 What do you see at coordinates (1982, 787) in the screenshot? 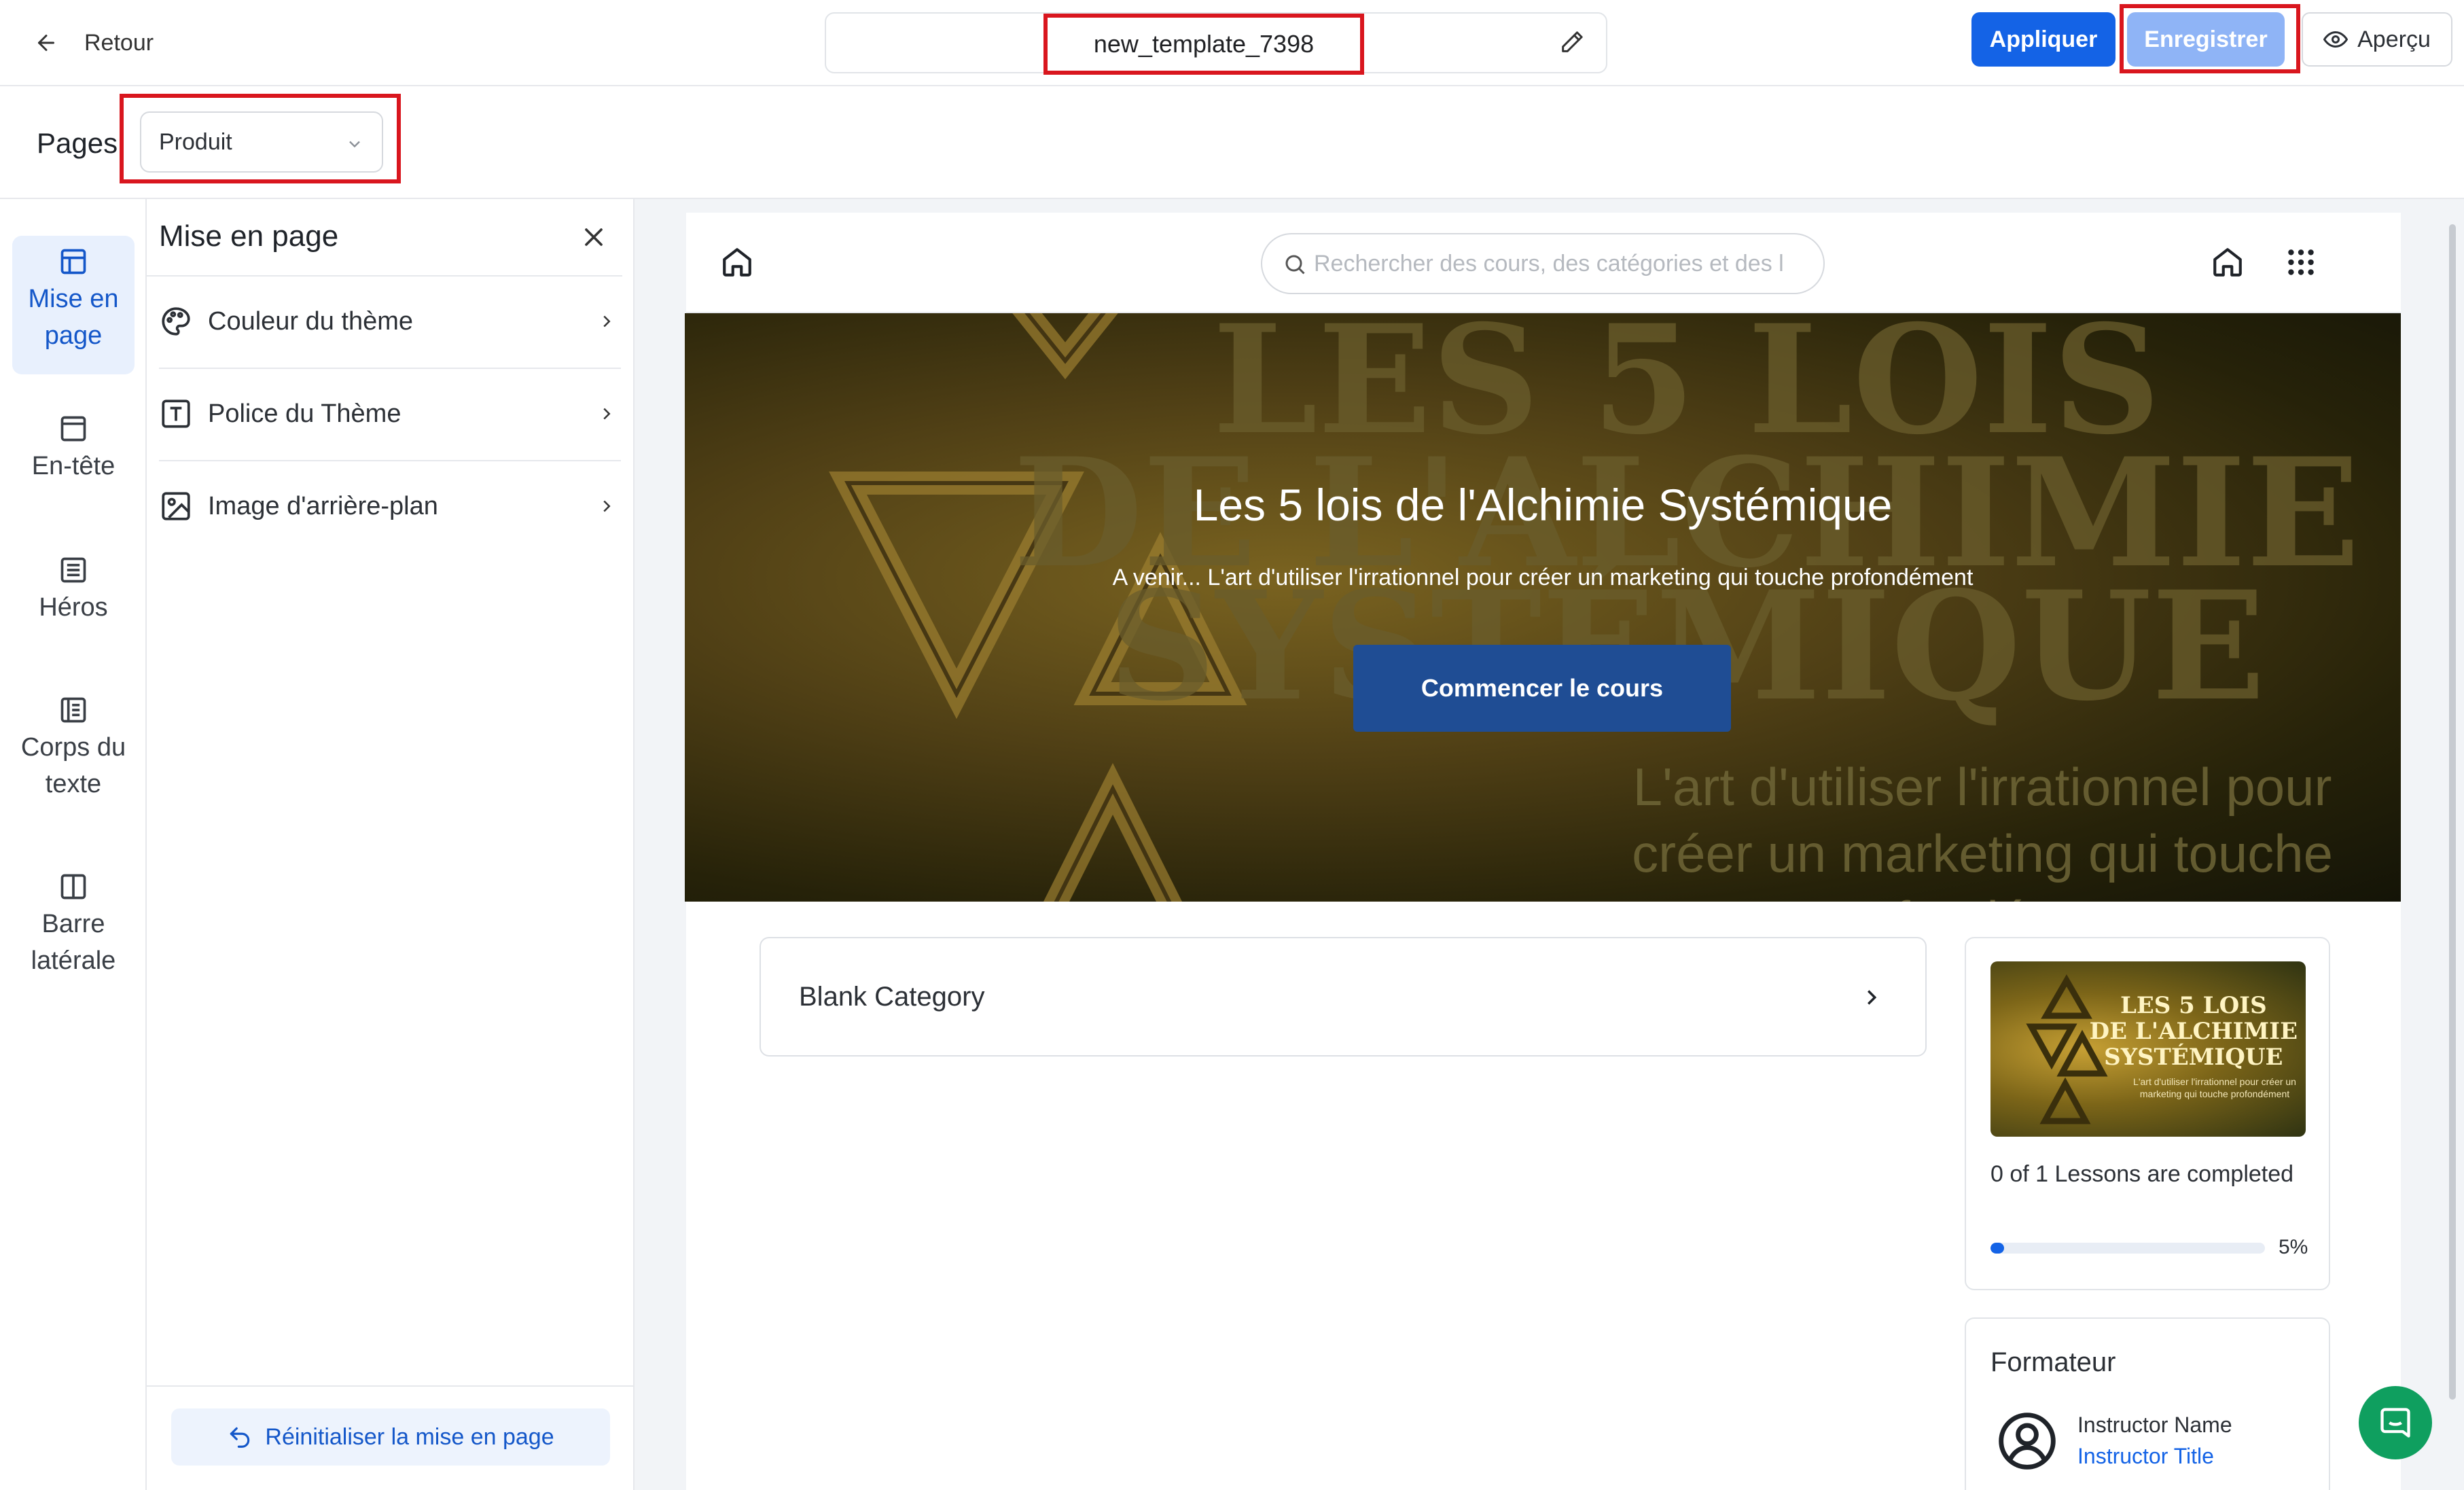
I see `hero-bg-sub-line: L'art d'utiliser l'irrationnel pour` at bounding box center [1982, 787].